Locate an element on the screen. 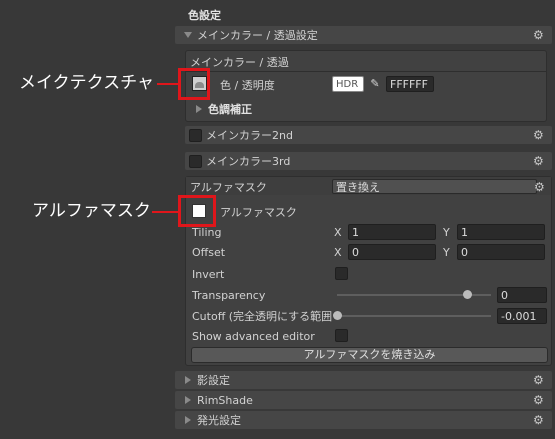 This screenshot has height=439, width=555. cutoff-slider-handle is located at coordinates (337, 315).